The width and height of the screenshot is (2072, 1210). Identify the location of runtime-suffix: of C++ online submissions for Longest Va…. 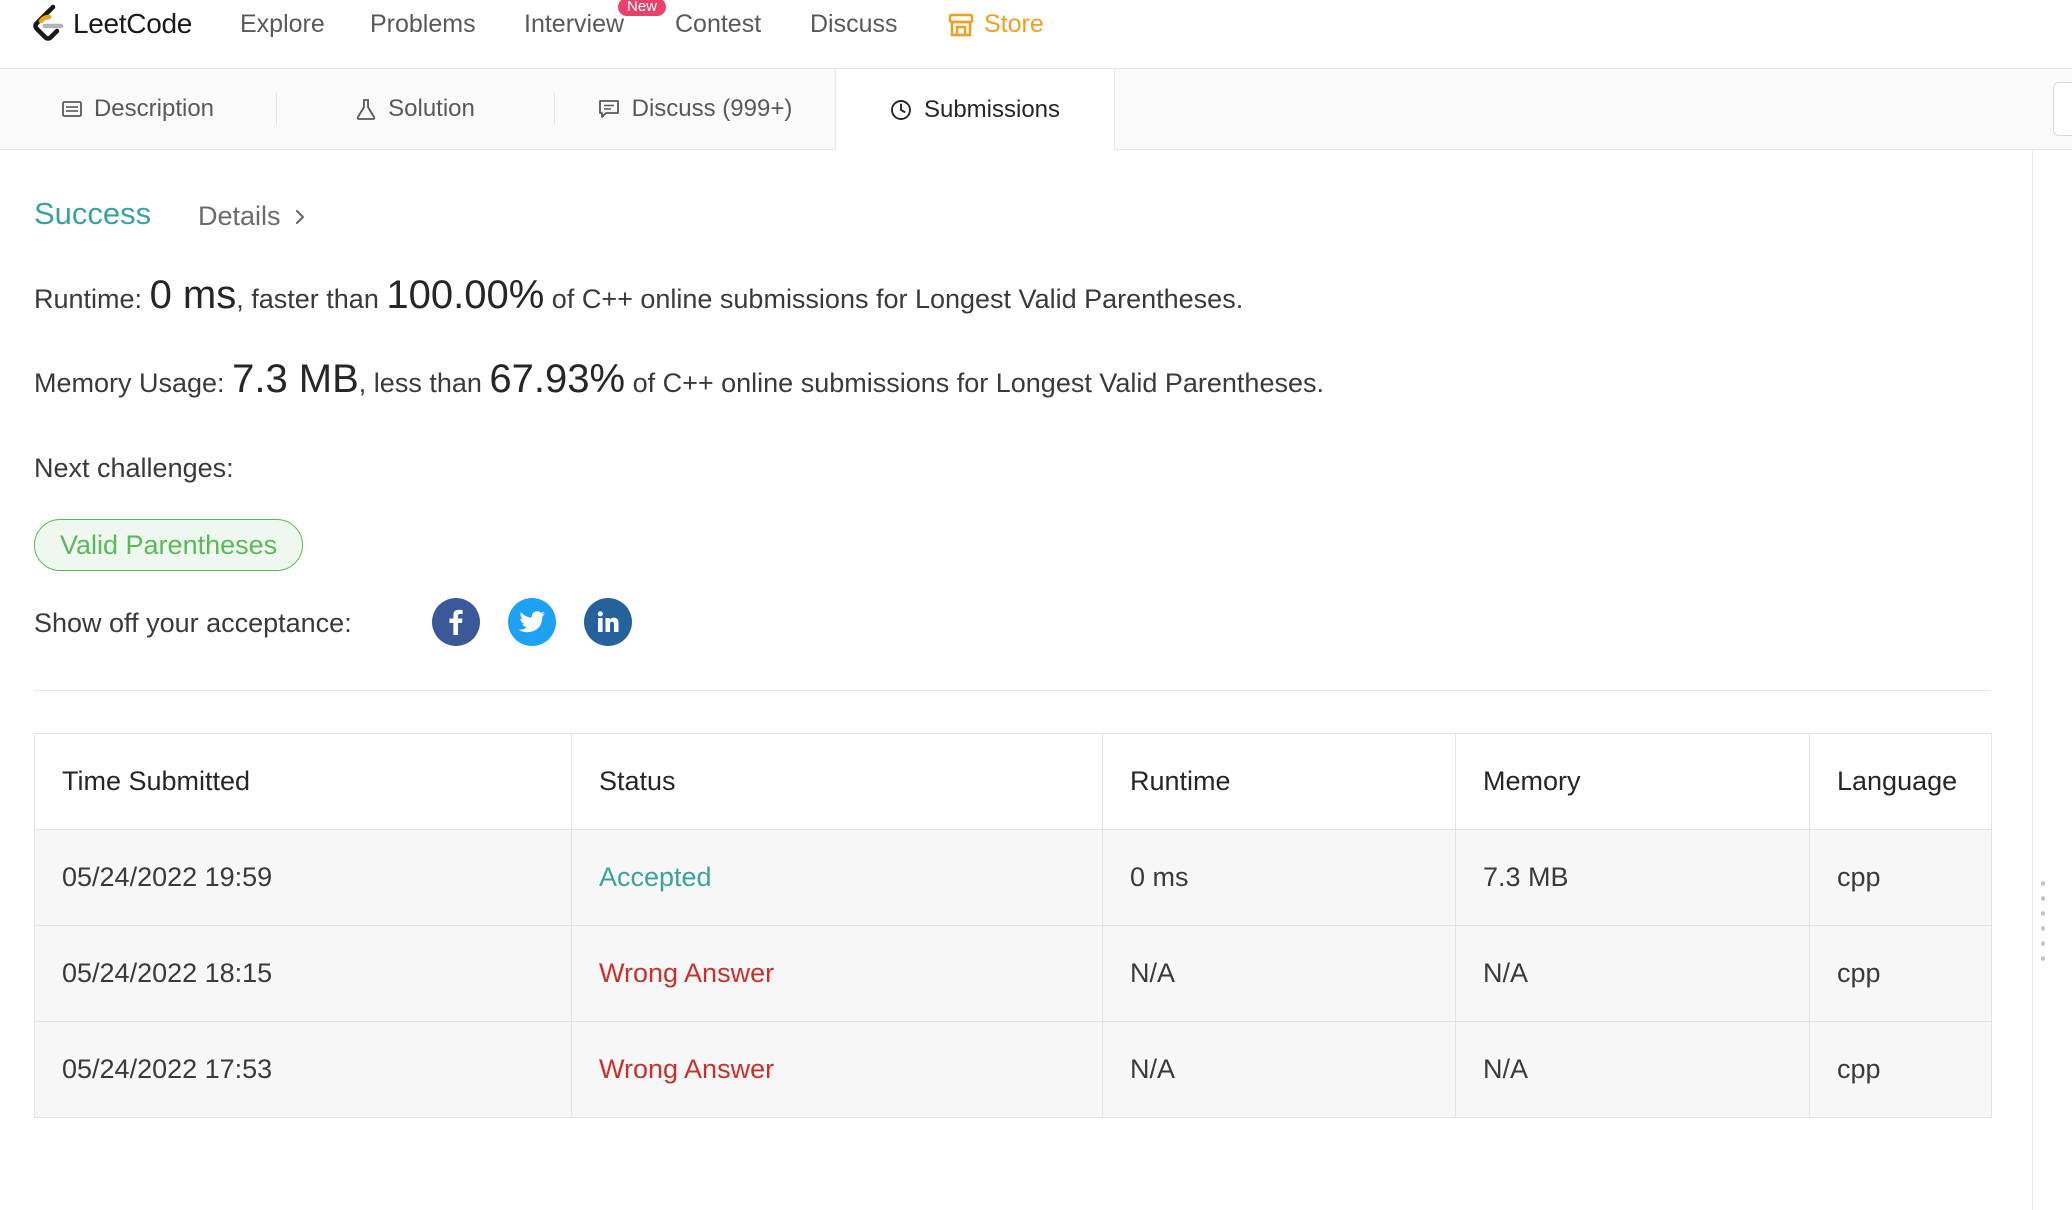
(897, 299).